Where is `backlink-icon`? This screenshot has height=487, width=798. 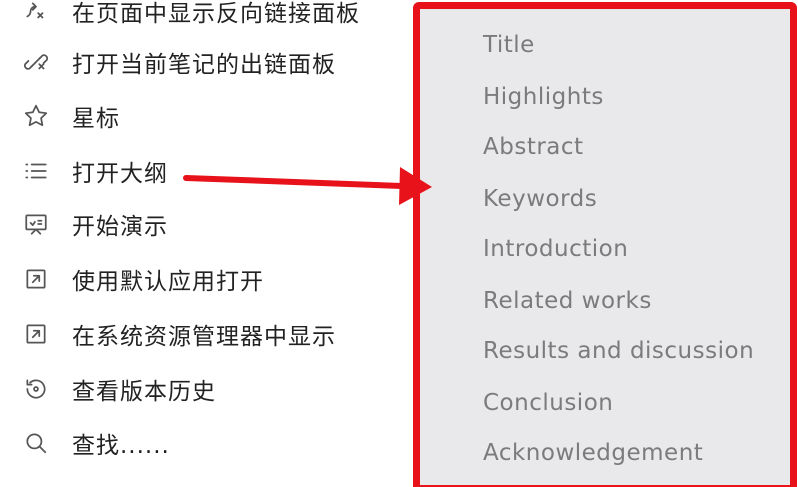
backlink-icon is located at coordinates (36, 12).